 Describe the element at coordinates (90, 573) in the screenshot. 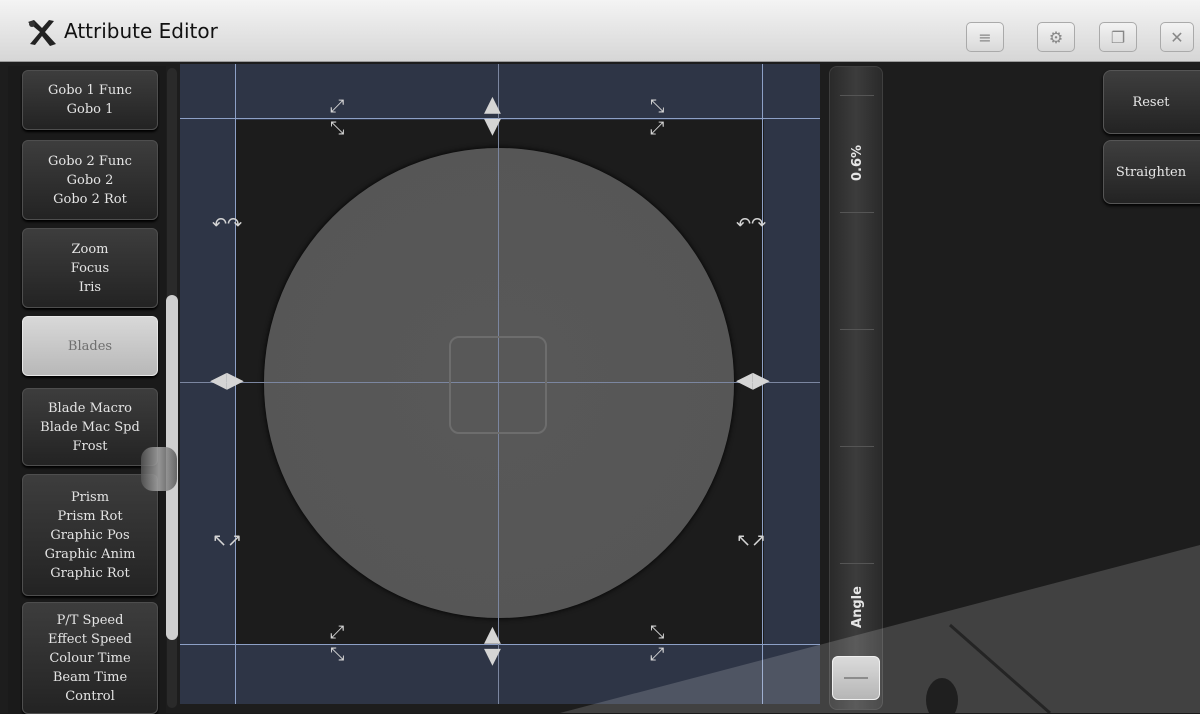

I see `sidebar-item-label: Graphic Rot` at that location.